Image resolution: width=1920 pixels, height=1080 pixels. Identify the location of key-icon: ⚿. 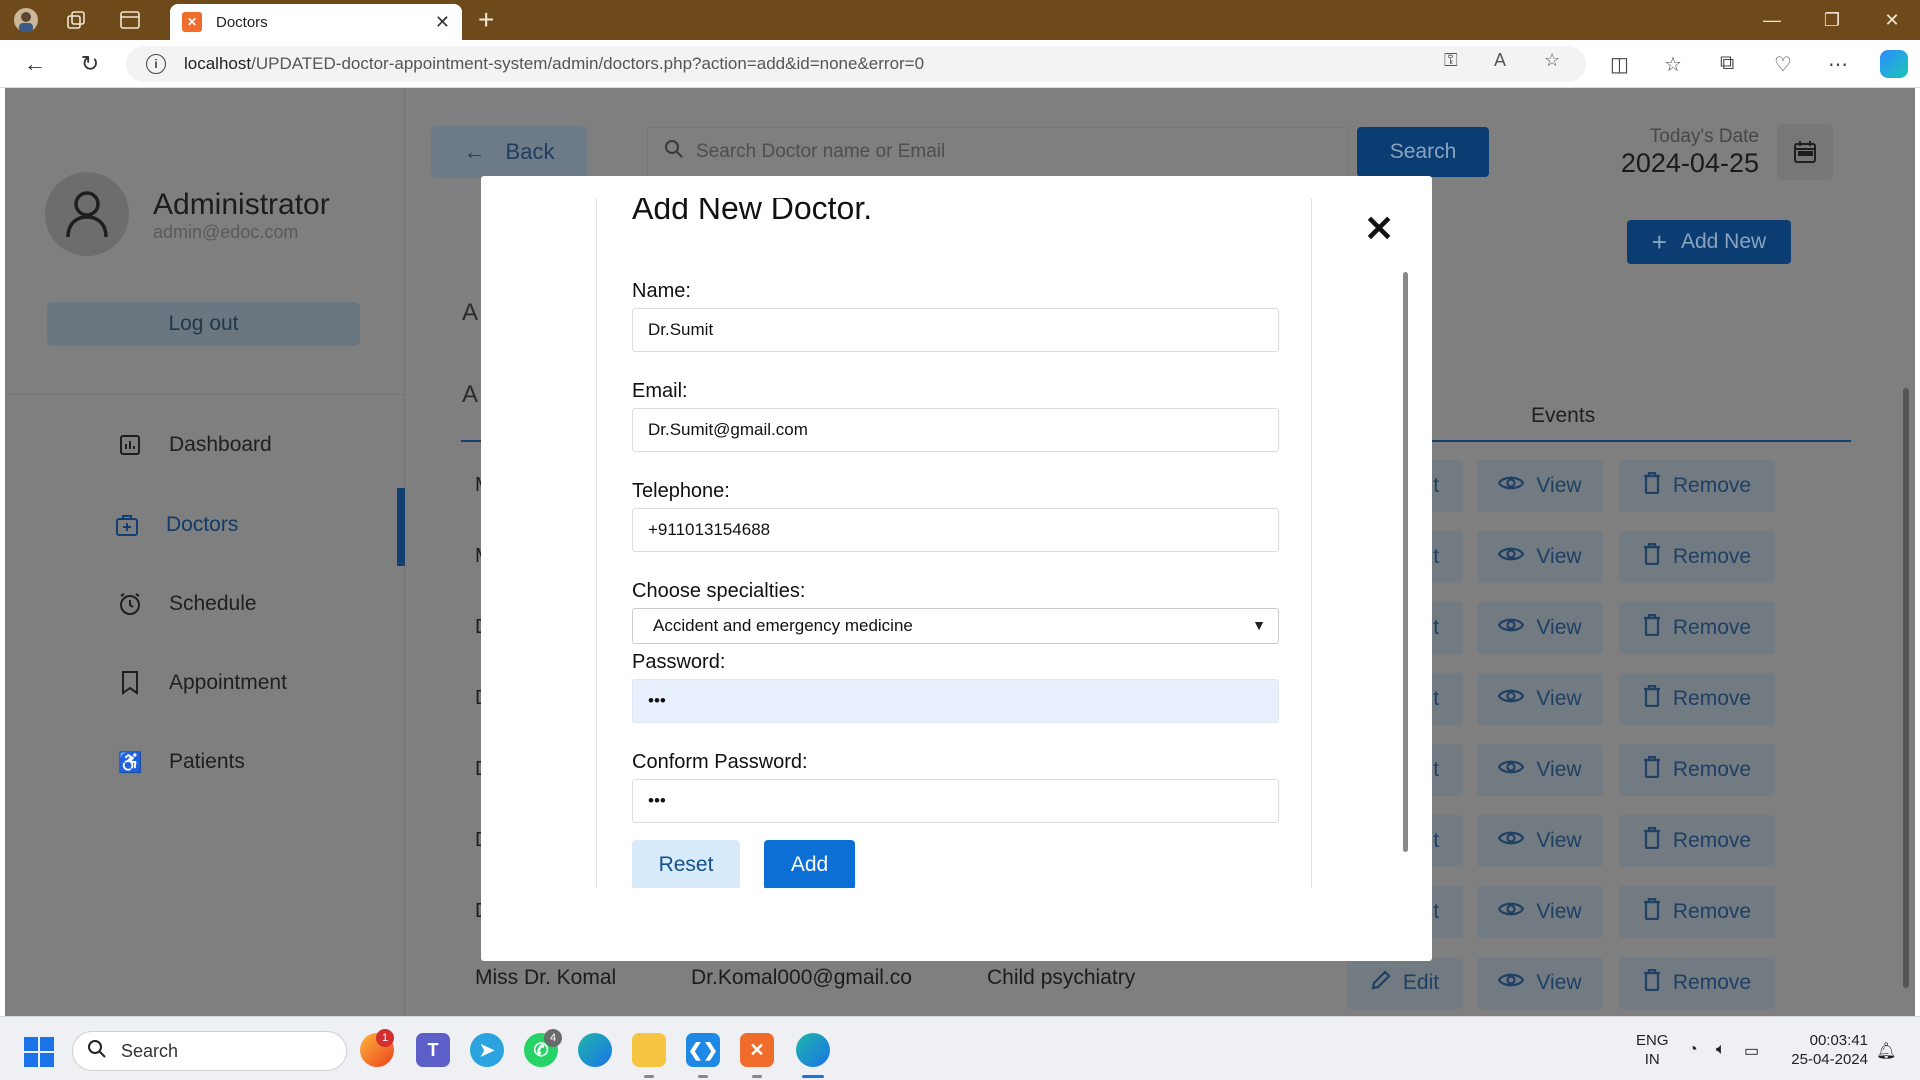
(1451, 60).